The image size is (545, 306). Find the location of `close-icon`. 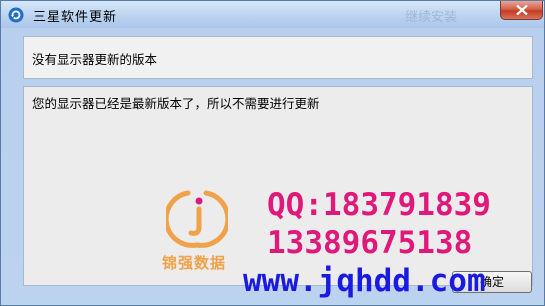

close-icon is located at coordinates (522, 10).